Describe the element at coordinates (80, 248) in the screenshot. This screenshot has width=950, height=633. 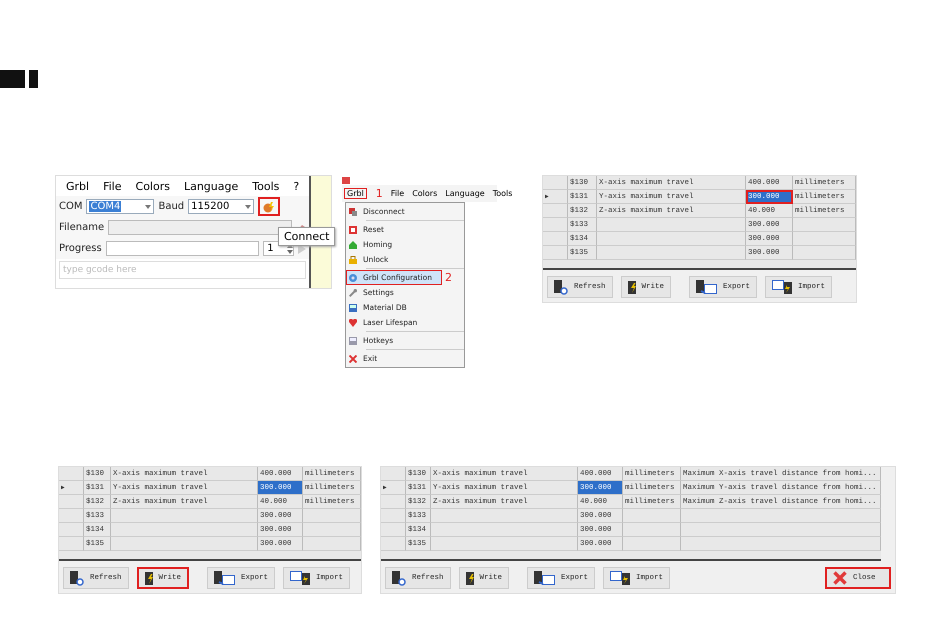
I see `field-label: Progress` at that location.